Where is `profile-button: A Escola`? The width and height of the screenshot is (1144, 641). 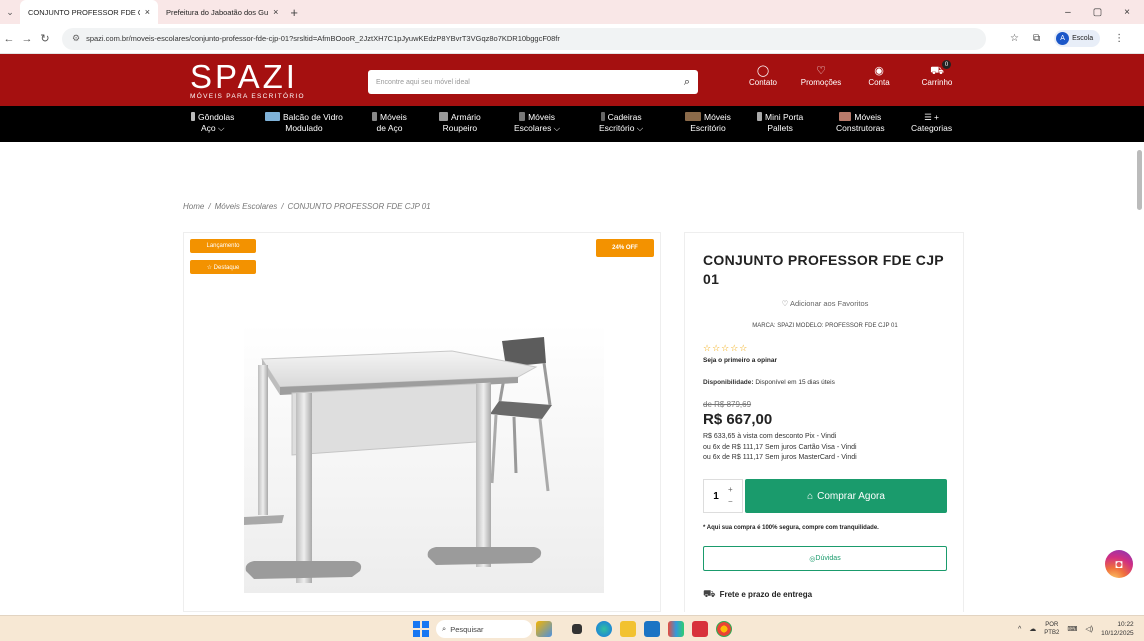 profile-button: A Escola is located at coordinates (1077, 38).